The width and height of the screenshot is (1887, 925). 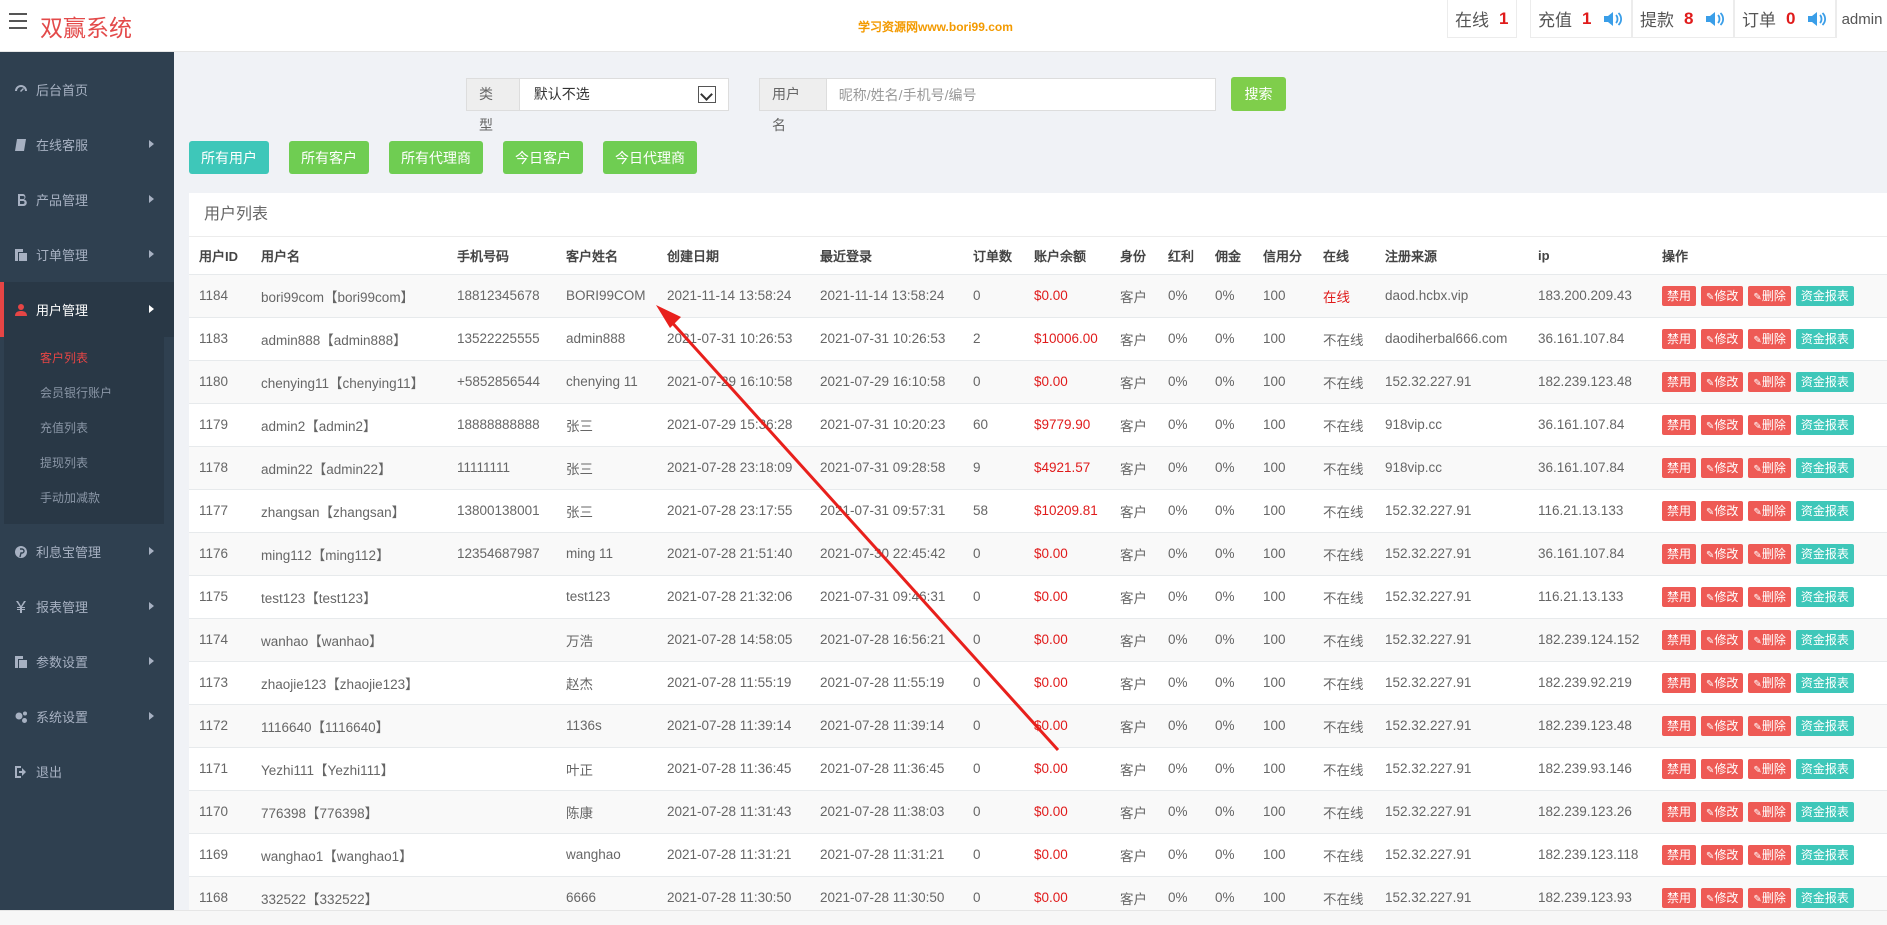 What do you see at coordinates (87, 309) in the screenshot?
I see `sidebar-item-users: 用户管理` at bounding box center [87, 309].